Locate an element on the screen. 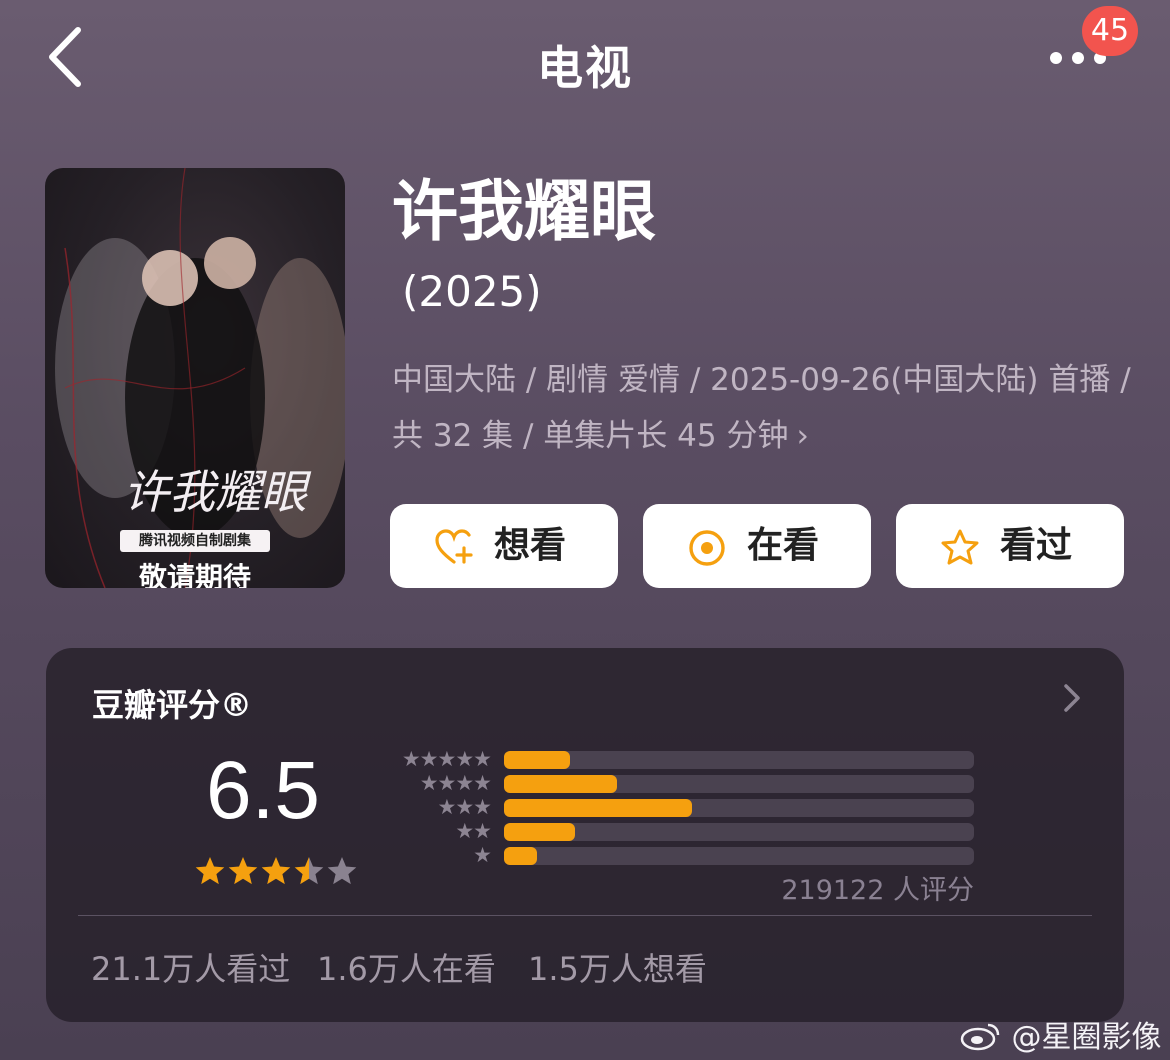 The width and height of the screenshot is (1170, 1060). rating-stars is located at coordinates (276, 871).